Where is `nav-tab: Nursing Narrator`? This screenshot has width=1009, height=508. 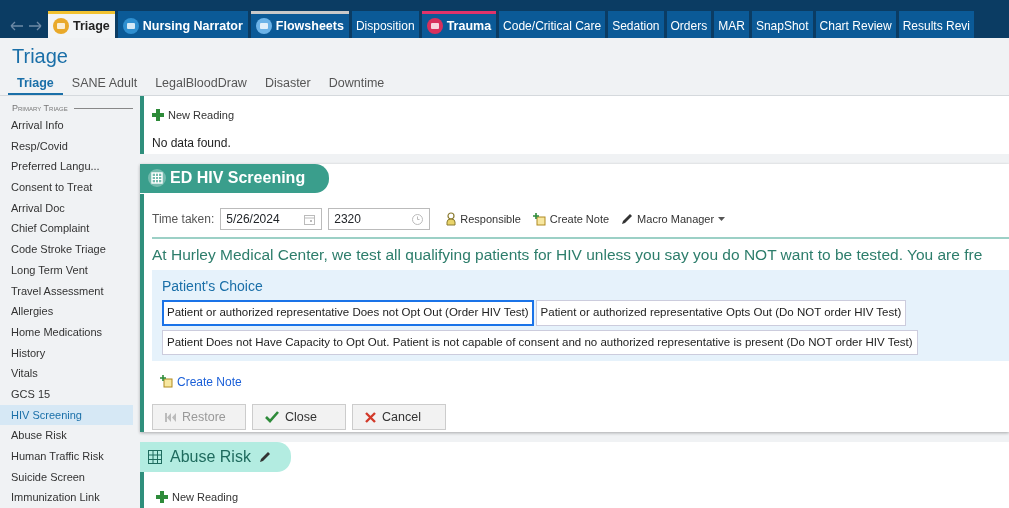
nav-tab: Nursing Narrator is located at coordinates (182, 24).